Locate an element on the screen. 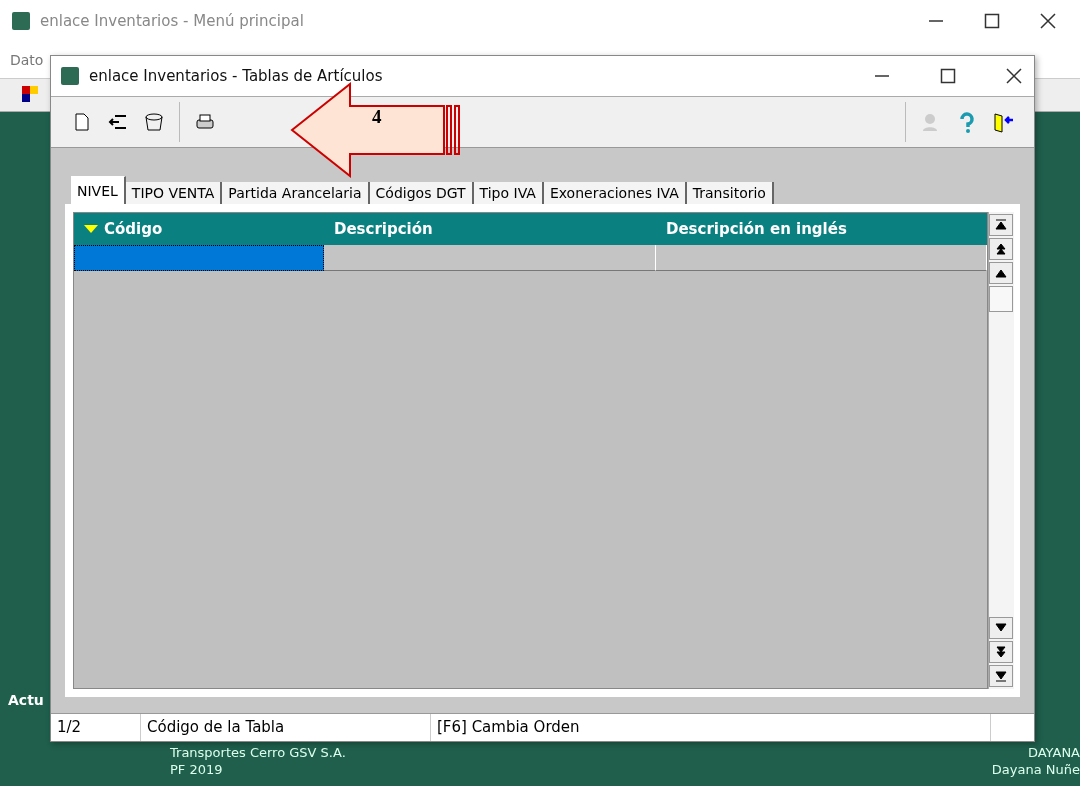 The height and width of the screenshot is (786, 1080). status-field: [F6] Cambia Orden is located at coordinates (711, 727).